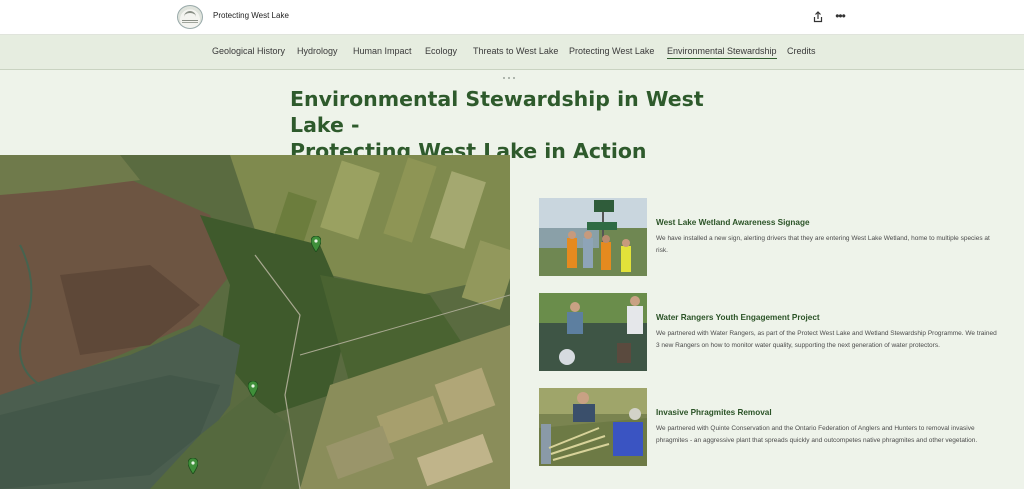 The height and width of the screenshot is (489, 1024). I want to click on west-lake-logo-icon, so click(190, 17).